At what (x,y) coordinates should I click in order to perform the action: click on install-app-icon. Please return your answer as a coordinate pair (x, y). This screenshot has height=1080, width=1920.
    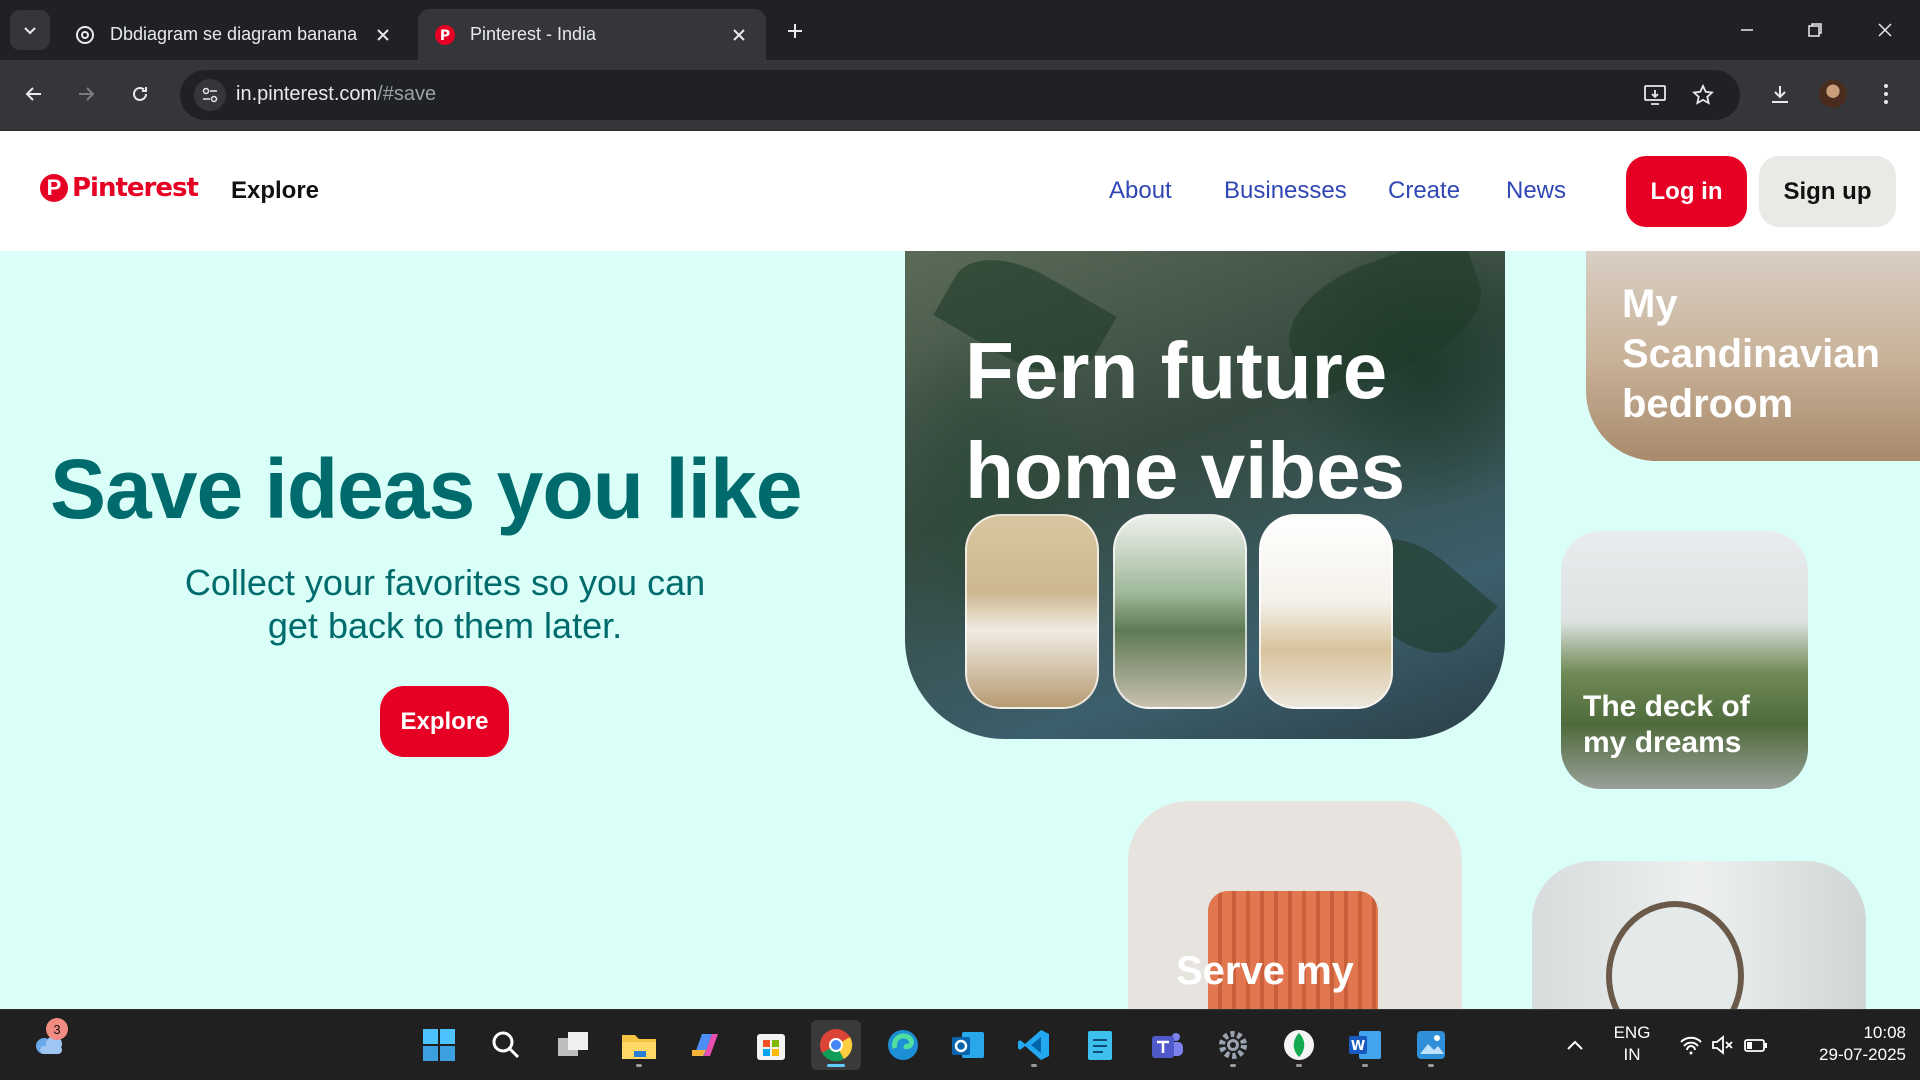
    Looking at the image, I should click on (1655, 95).